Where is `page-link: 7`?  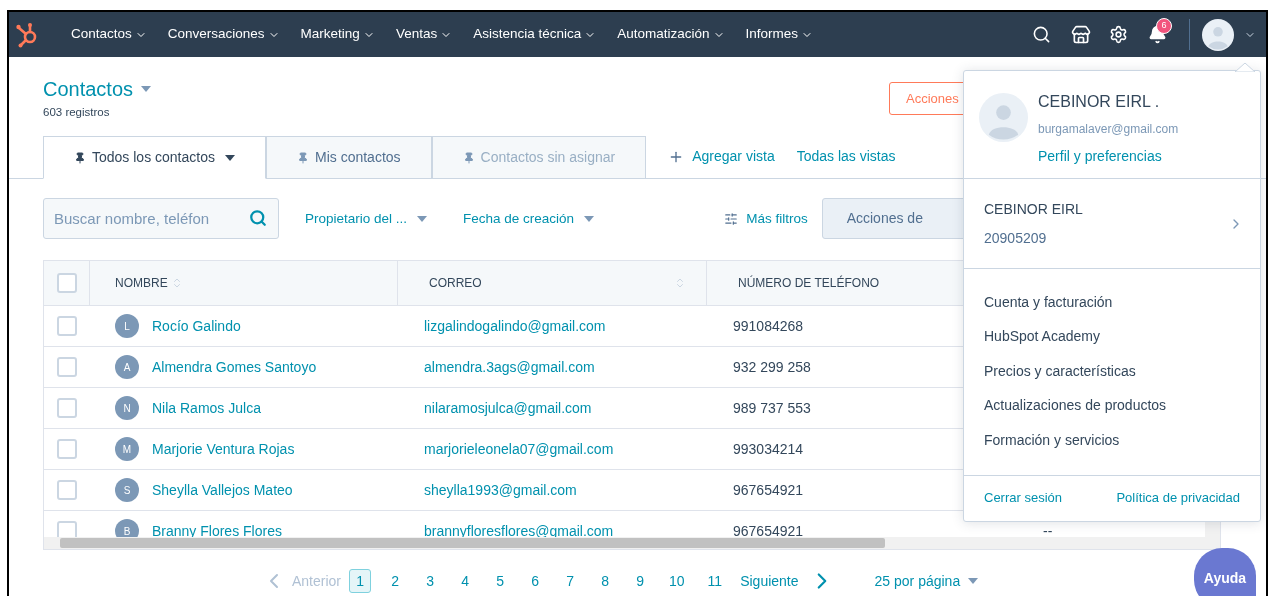
page-link: 7 is located at coordinates (570, 581).